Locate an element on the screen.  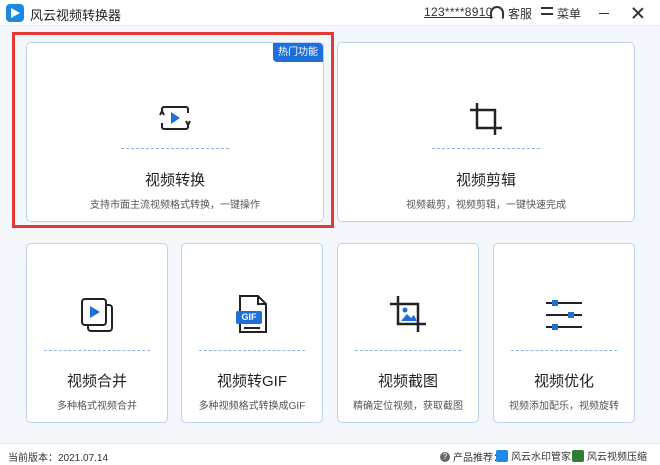
status-bar: 当前版本：2021.07.14 ? 产品推荐： 风云水印管家 风云视频压缩 is located at coordinates (330, 454).